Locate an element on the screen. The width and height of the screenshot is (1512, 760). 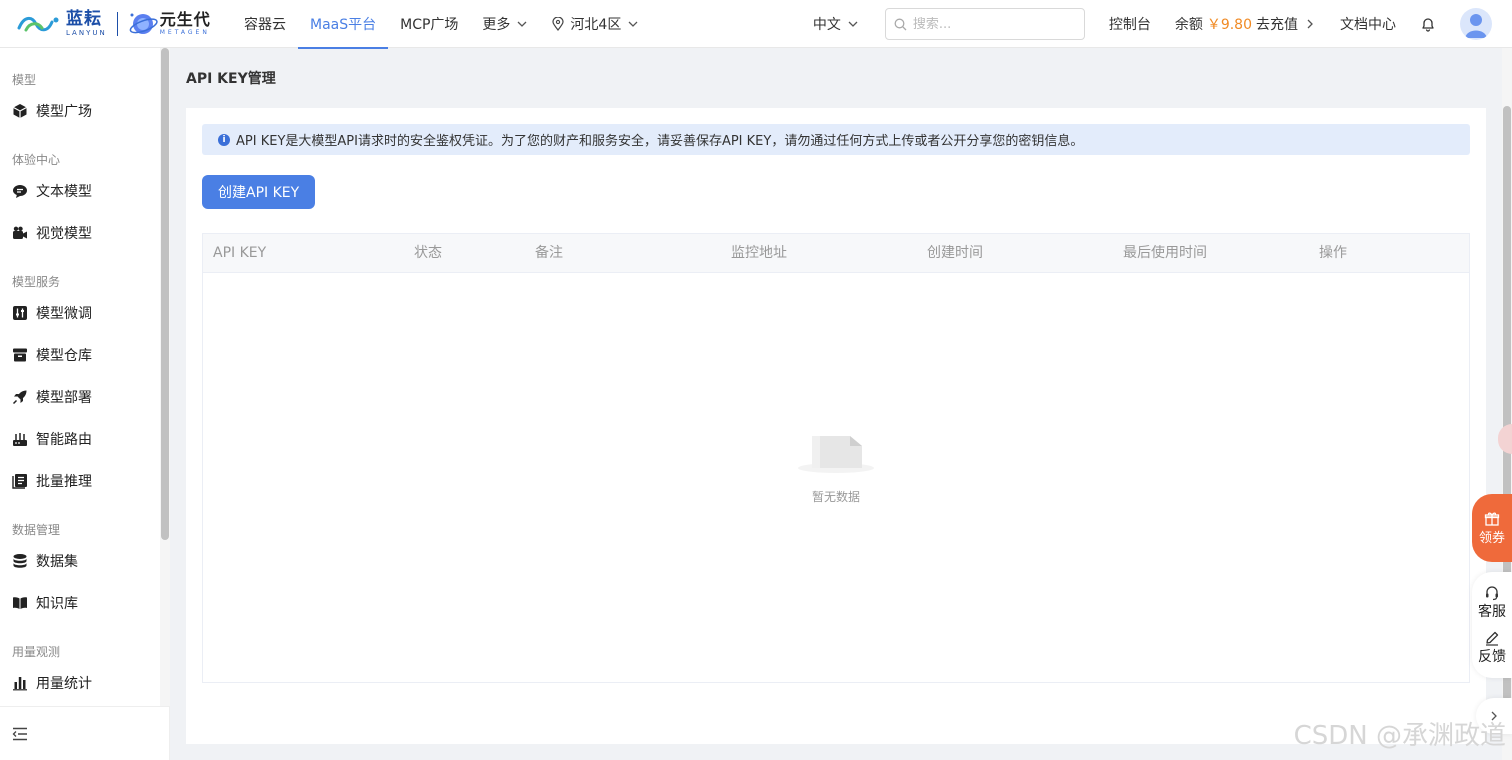
sidebar-item-model-repo: 模型仓库 is located at coordinates (80, 355).